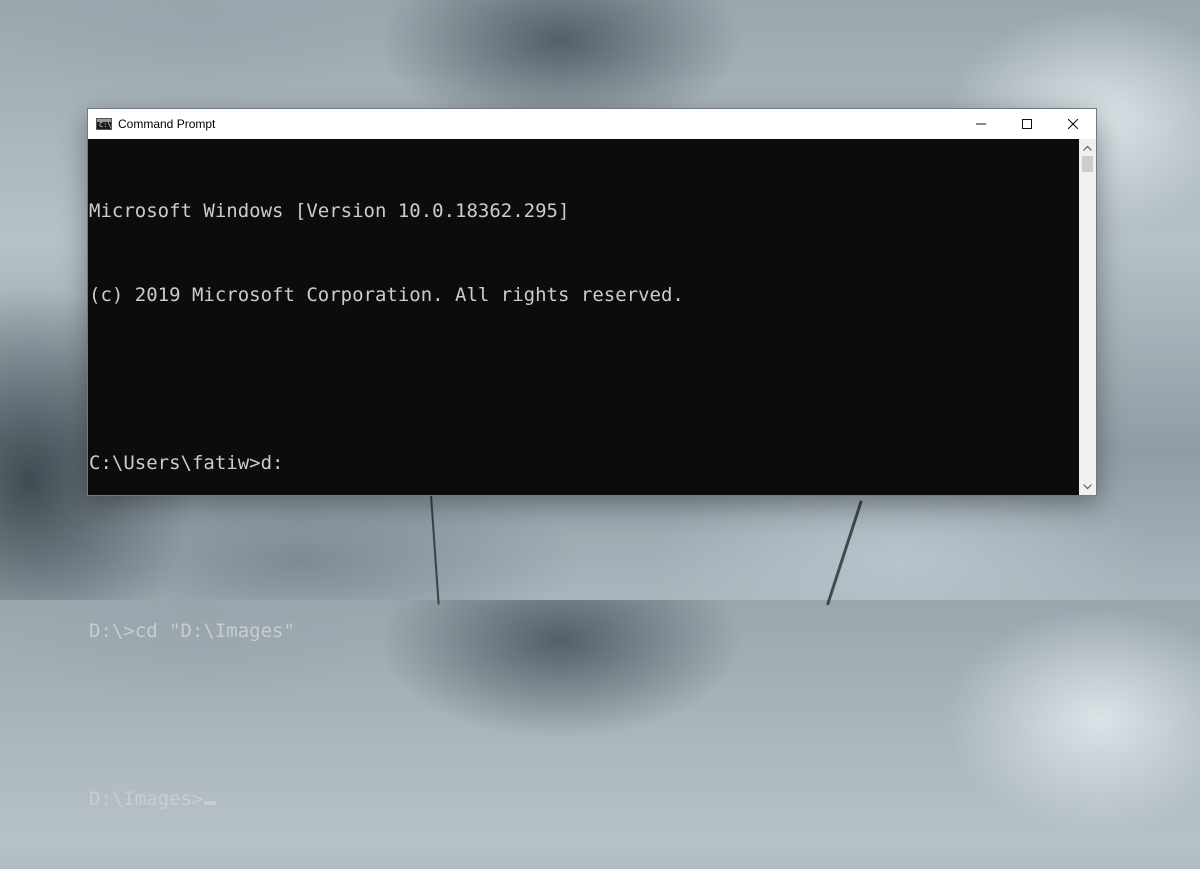 The height and width of the screenshot is (869, 1200). Describe the element at coordinates (583, 799) in the screenshot. I see `prompt-line: D:\Images>` at that location.